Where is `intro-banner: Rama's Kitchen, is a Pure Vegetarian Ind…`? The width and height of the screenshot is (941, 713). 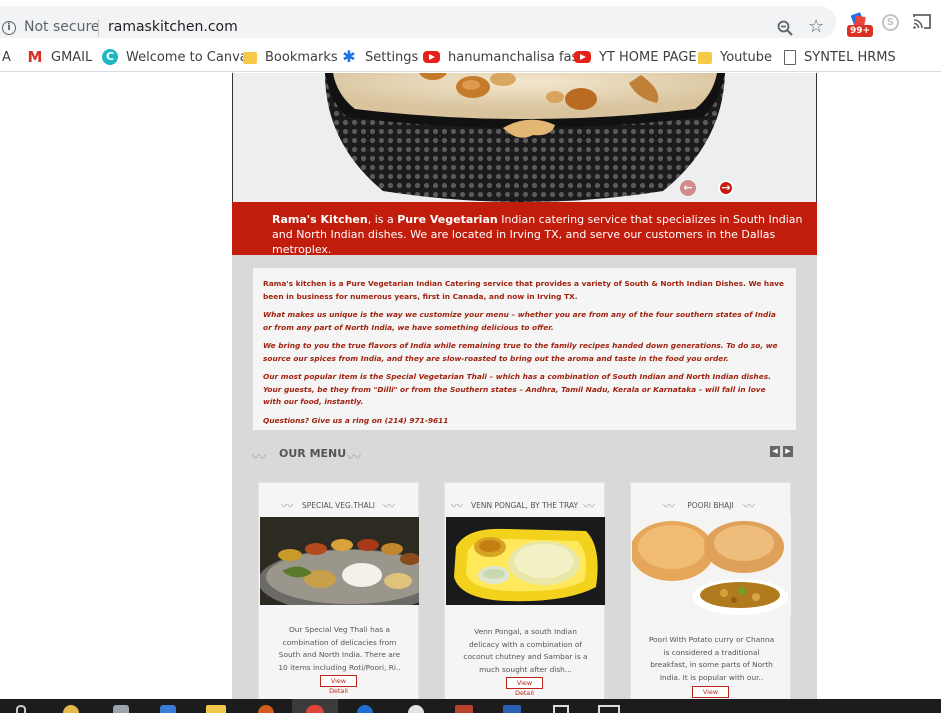 intro-banner: Rama's Kitchen, is a Pure Vegetarian Ind… is located at coordinates (524, 229).